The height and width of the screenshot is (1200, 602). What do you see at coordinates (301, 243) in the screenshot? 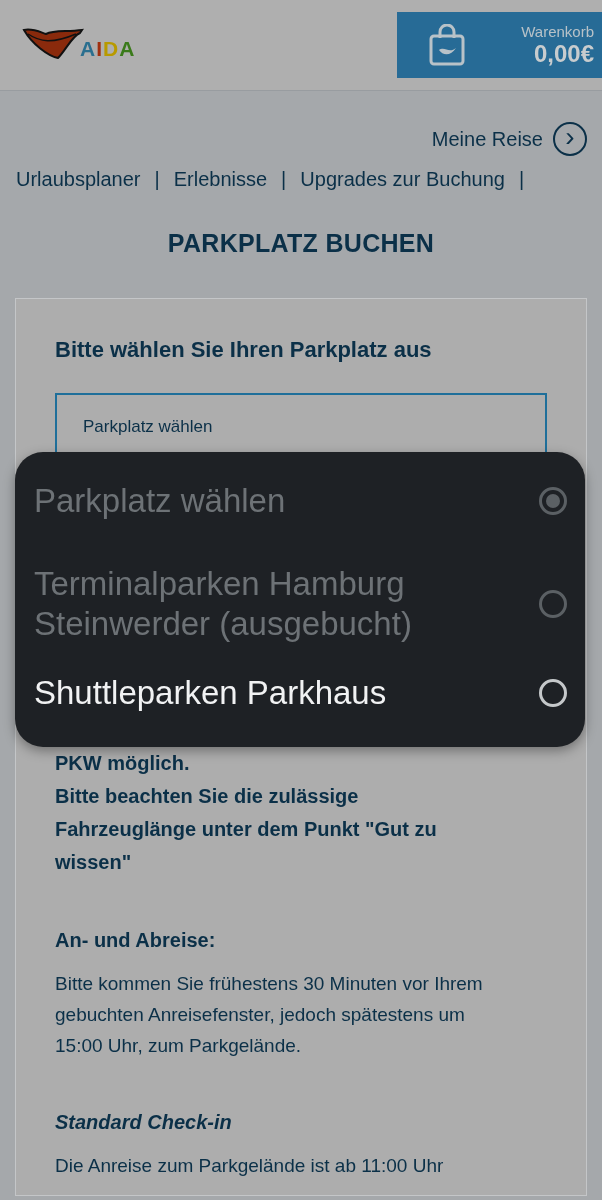
I see `page-title: PARKPLATZ BUCHEN` at bounding box center [301, 243].